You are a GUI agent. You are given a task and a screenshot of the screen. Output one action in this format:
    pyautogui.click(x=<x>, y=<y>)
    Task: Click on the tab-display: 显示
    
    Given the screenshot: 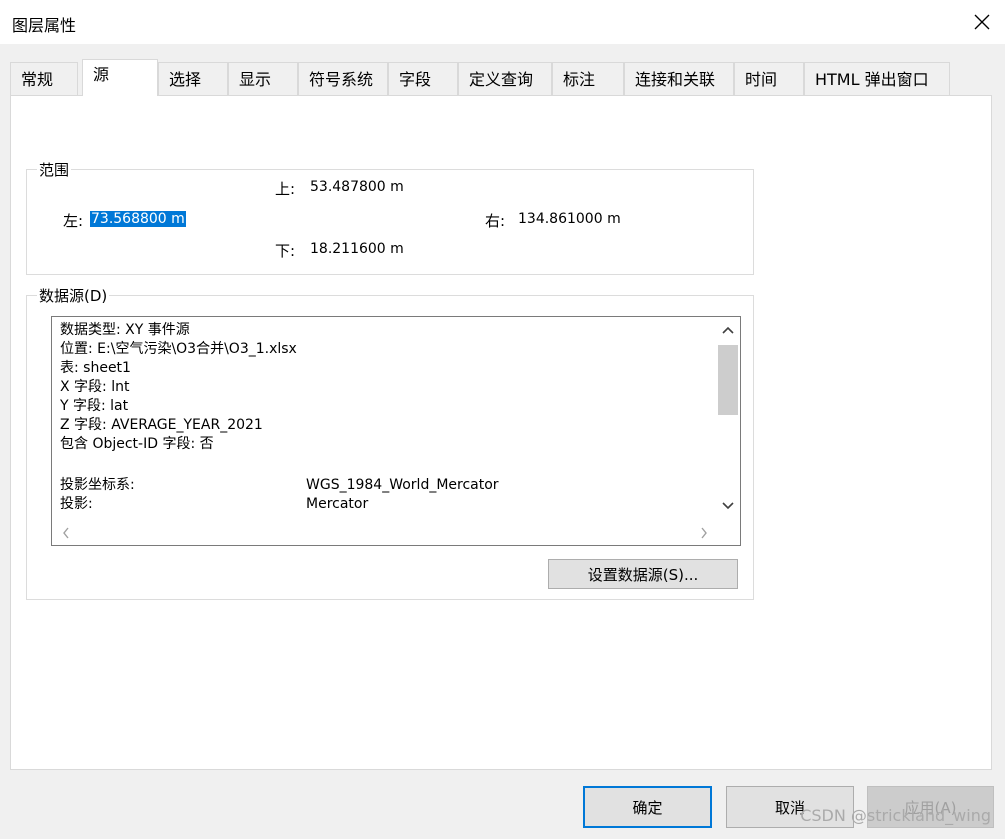 What is the action you would take?
    pyautogui.click(x=263, y=78)
    